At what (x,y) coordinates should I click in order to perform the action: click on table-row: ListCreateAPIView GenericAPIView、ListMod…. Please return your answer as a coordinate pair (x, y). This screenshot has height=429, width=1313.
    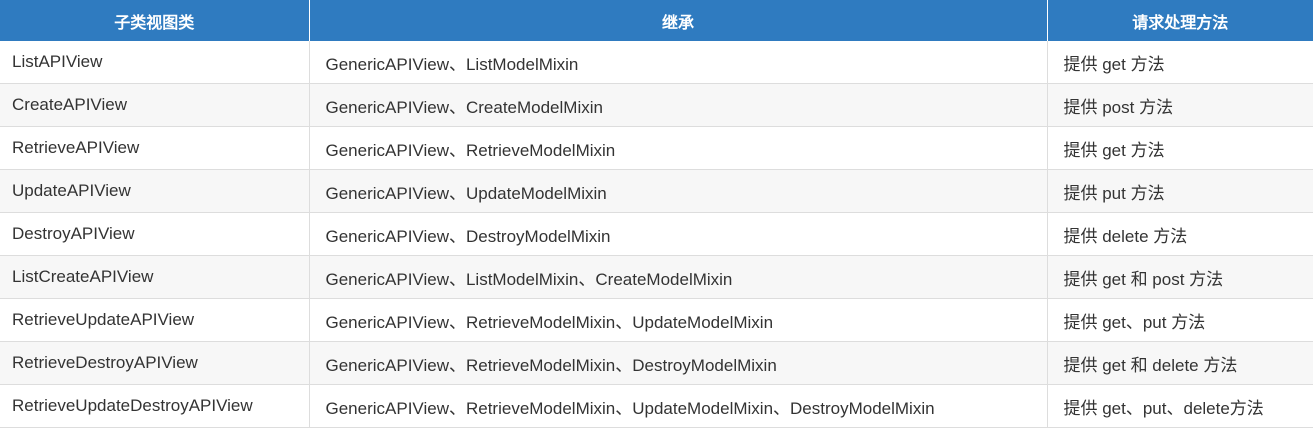
    Looking at the image, I should click on (656, 277).